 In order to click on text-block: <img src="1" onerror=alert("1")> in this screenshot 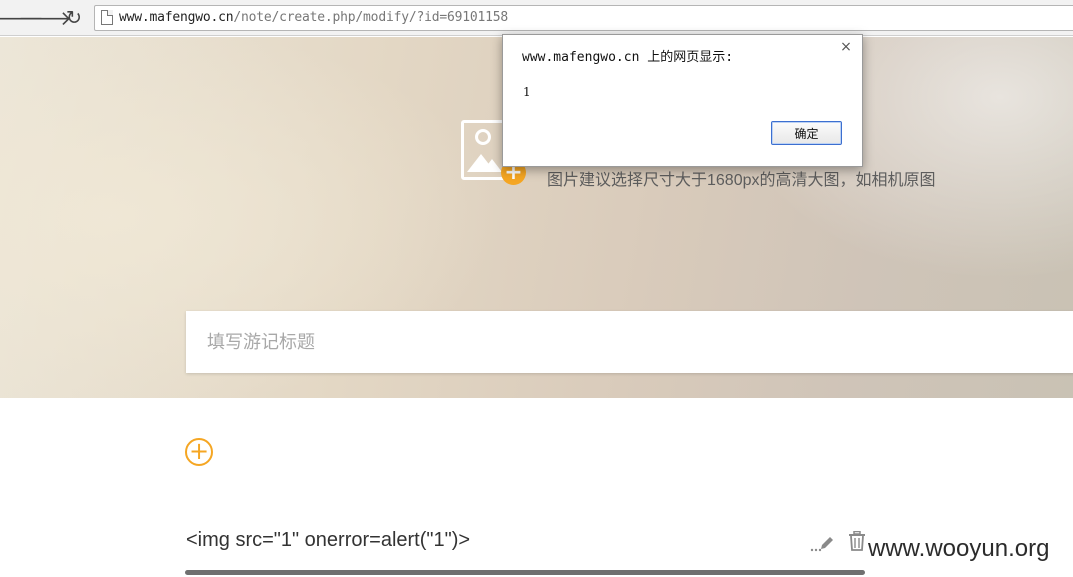, I will do `click(328, 540)`.